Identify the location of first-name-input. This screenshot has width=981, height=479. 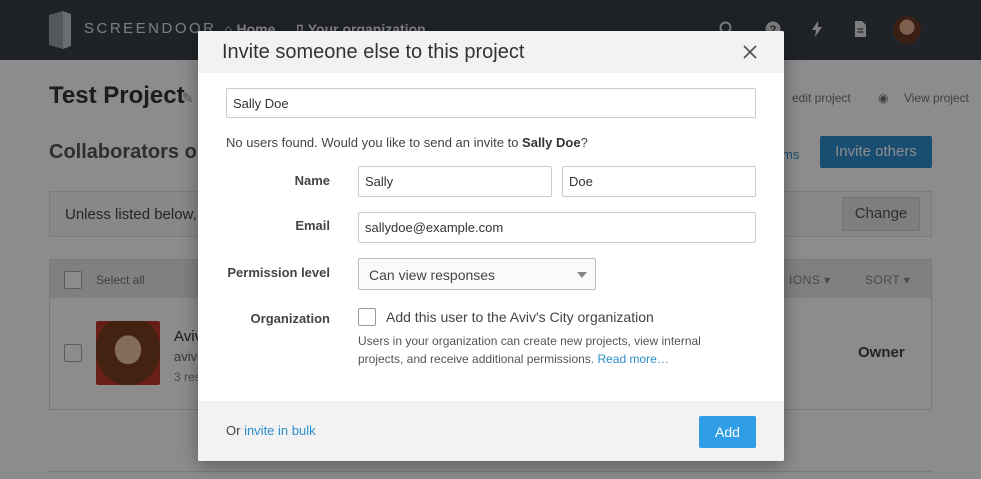
(455, 181).